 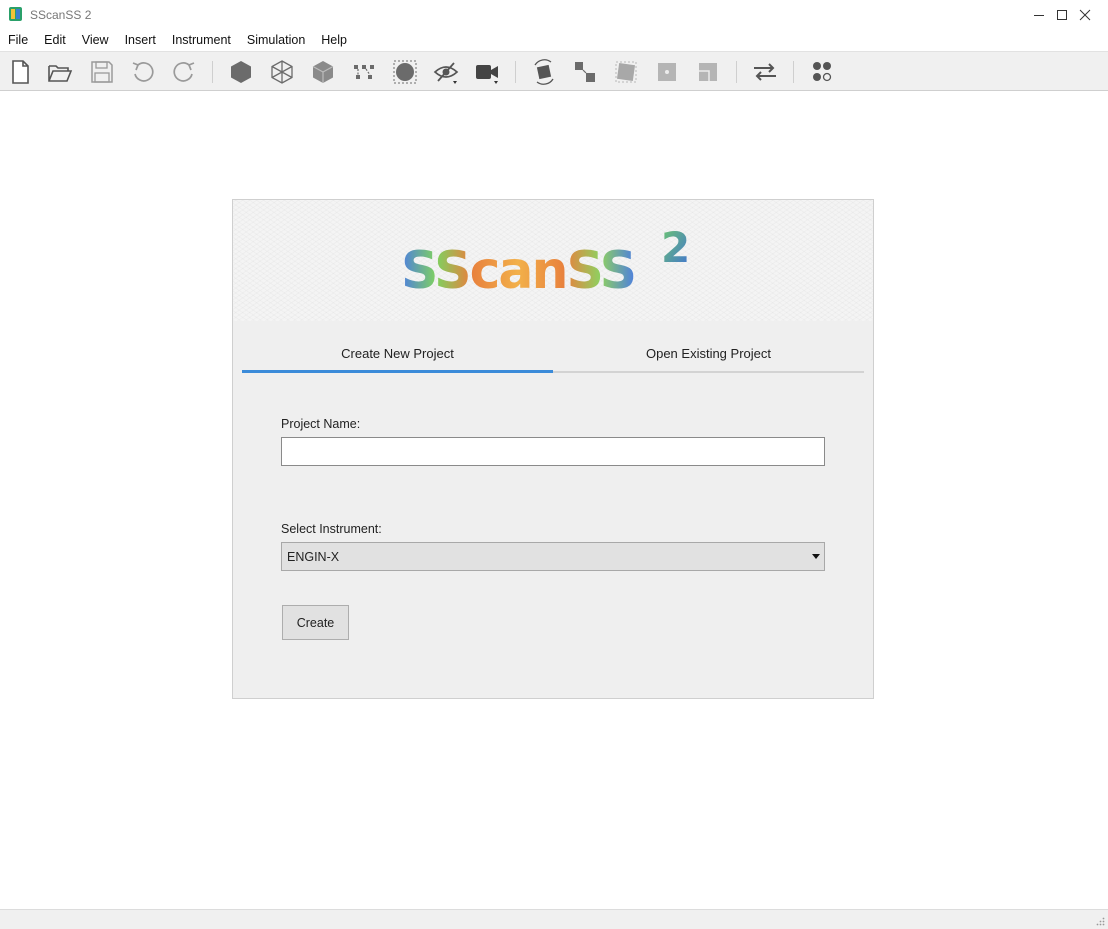 What do you see at coordinates (334, 40) in the screenshot?
I see `menu-help: Help` at bounding box center [334, 40].